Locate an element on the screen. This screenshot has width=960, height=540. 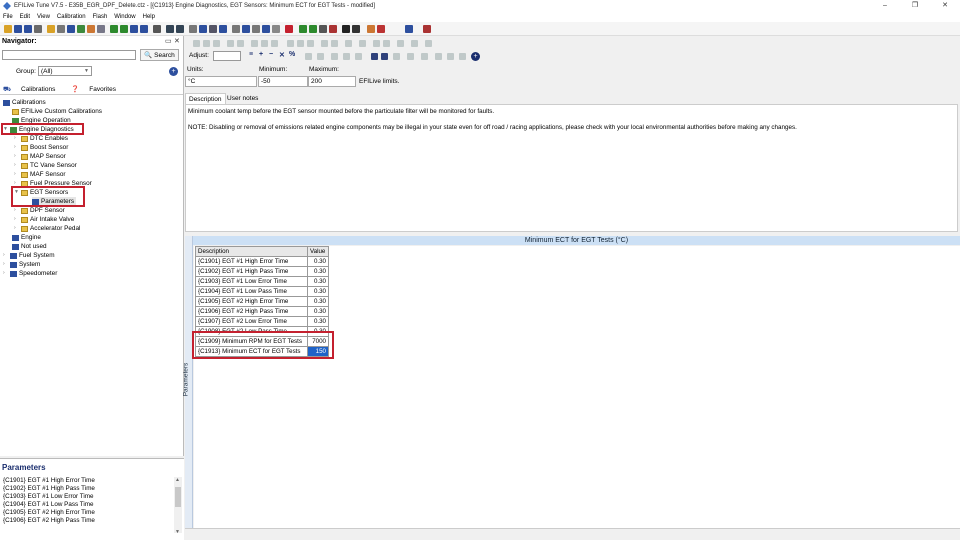
grid-view-icon is located at coordinates (196, 43).